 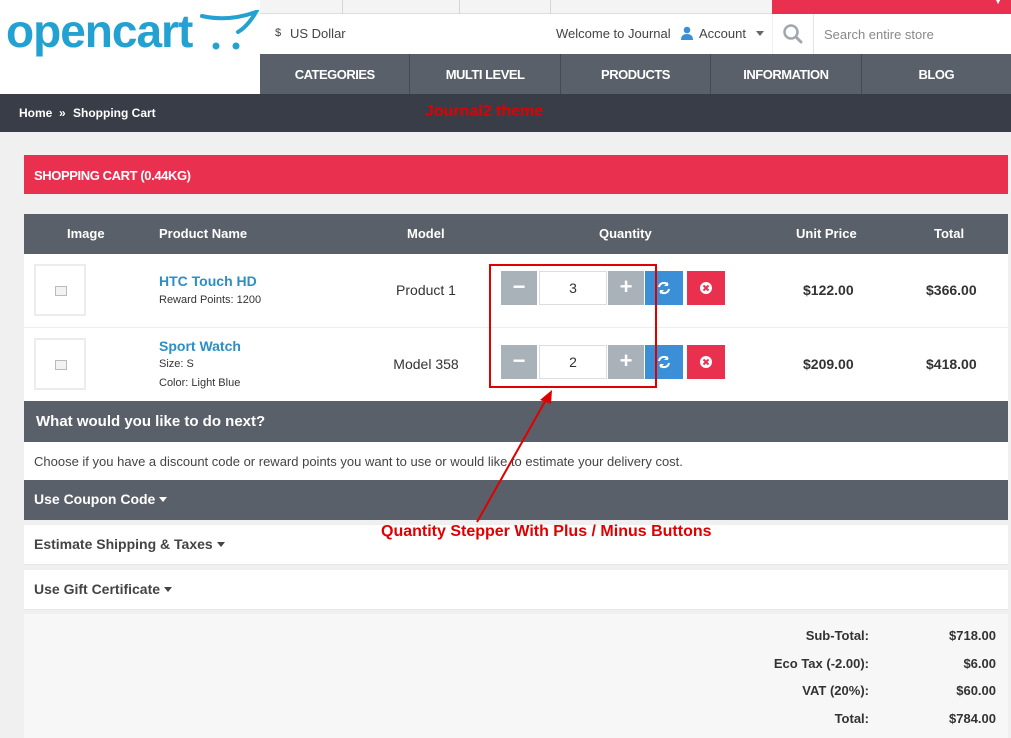 I want to click on vat-value: $60.00, so click(x=976, y=690).